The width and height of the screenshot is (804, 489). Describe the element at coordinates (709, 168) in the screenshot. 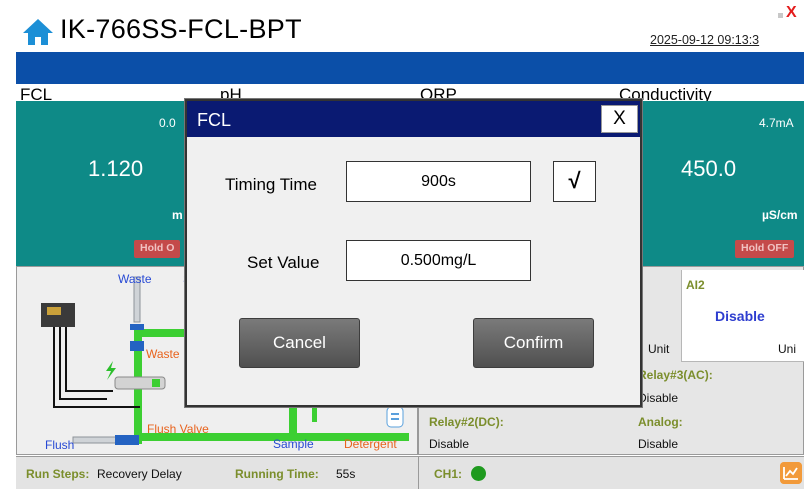

I see `conductivity-value: 450.0` at that location.